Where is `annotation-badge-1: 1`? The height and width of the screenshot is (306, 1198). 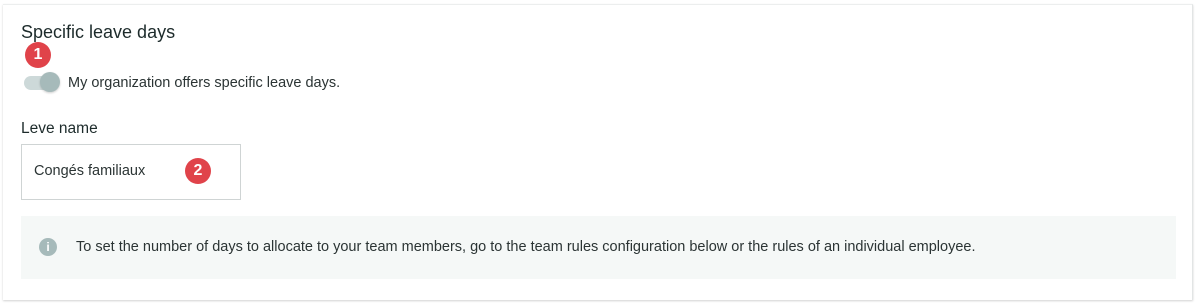
annotation-badge-1: 1 is located at coordinates (38, 55).